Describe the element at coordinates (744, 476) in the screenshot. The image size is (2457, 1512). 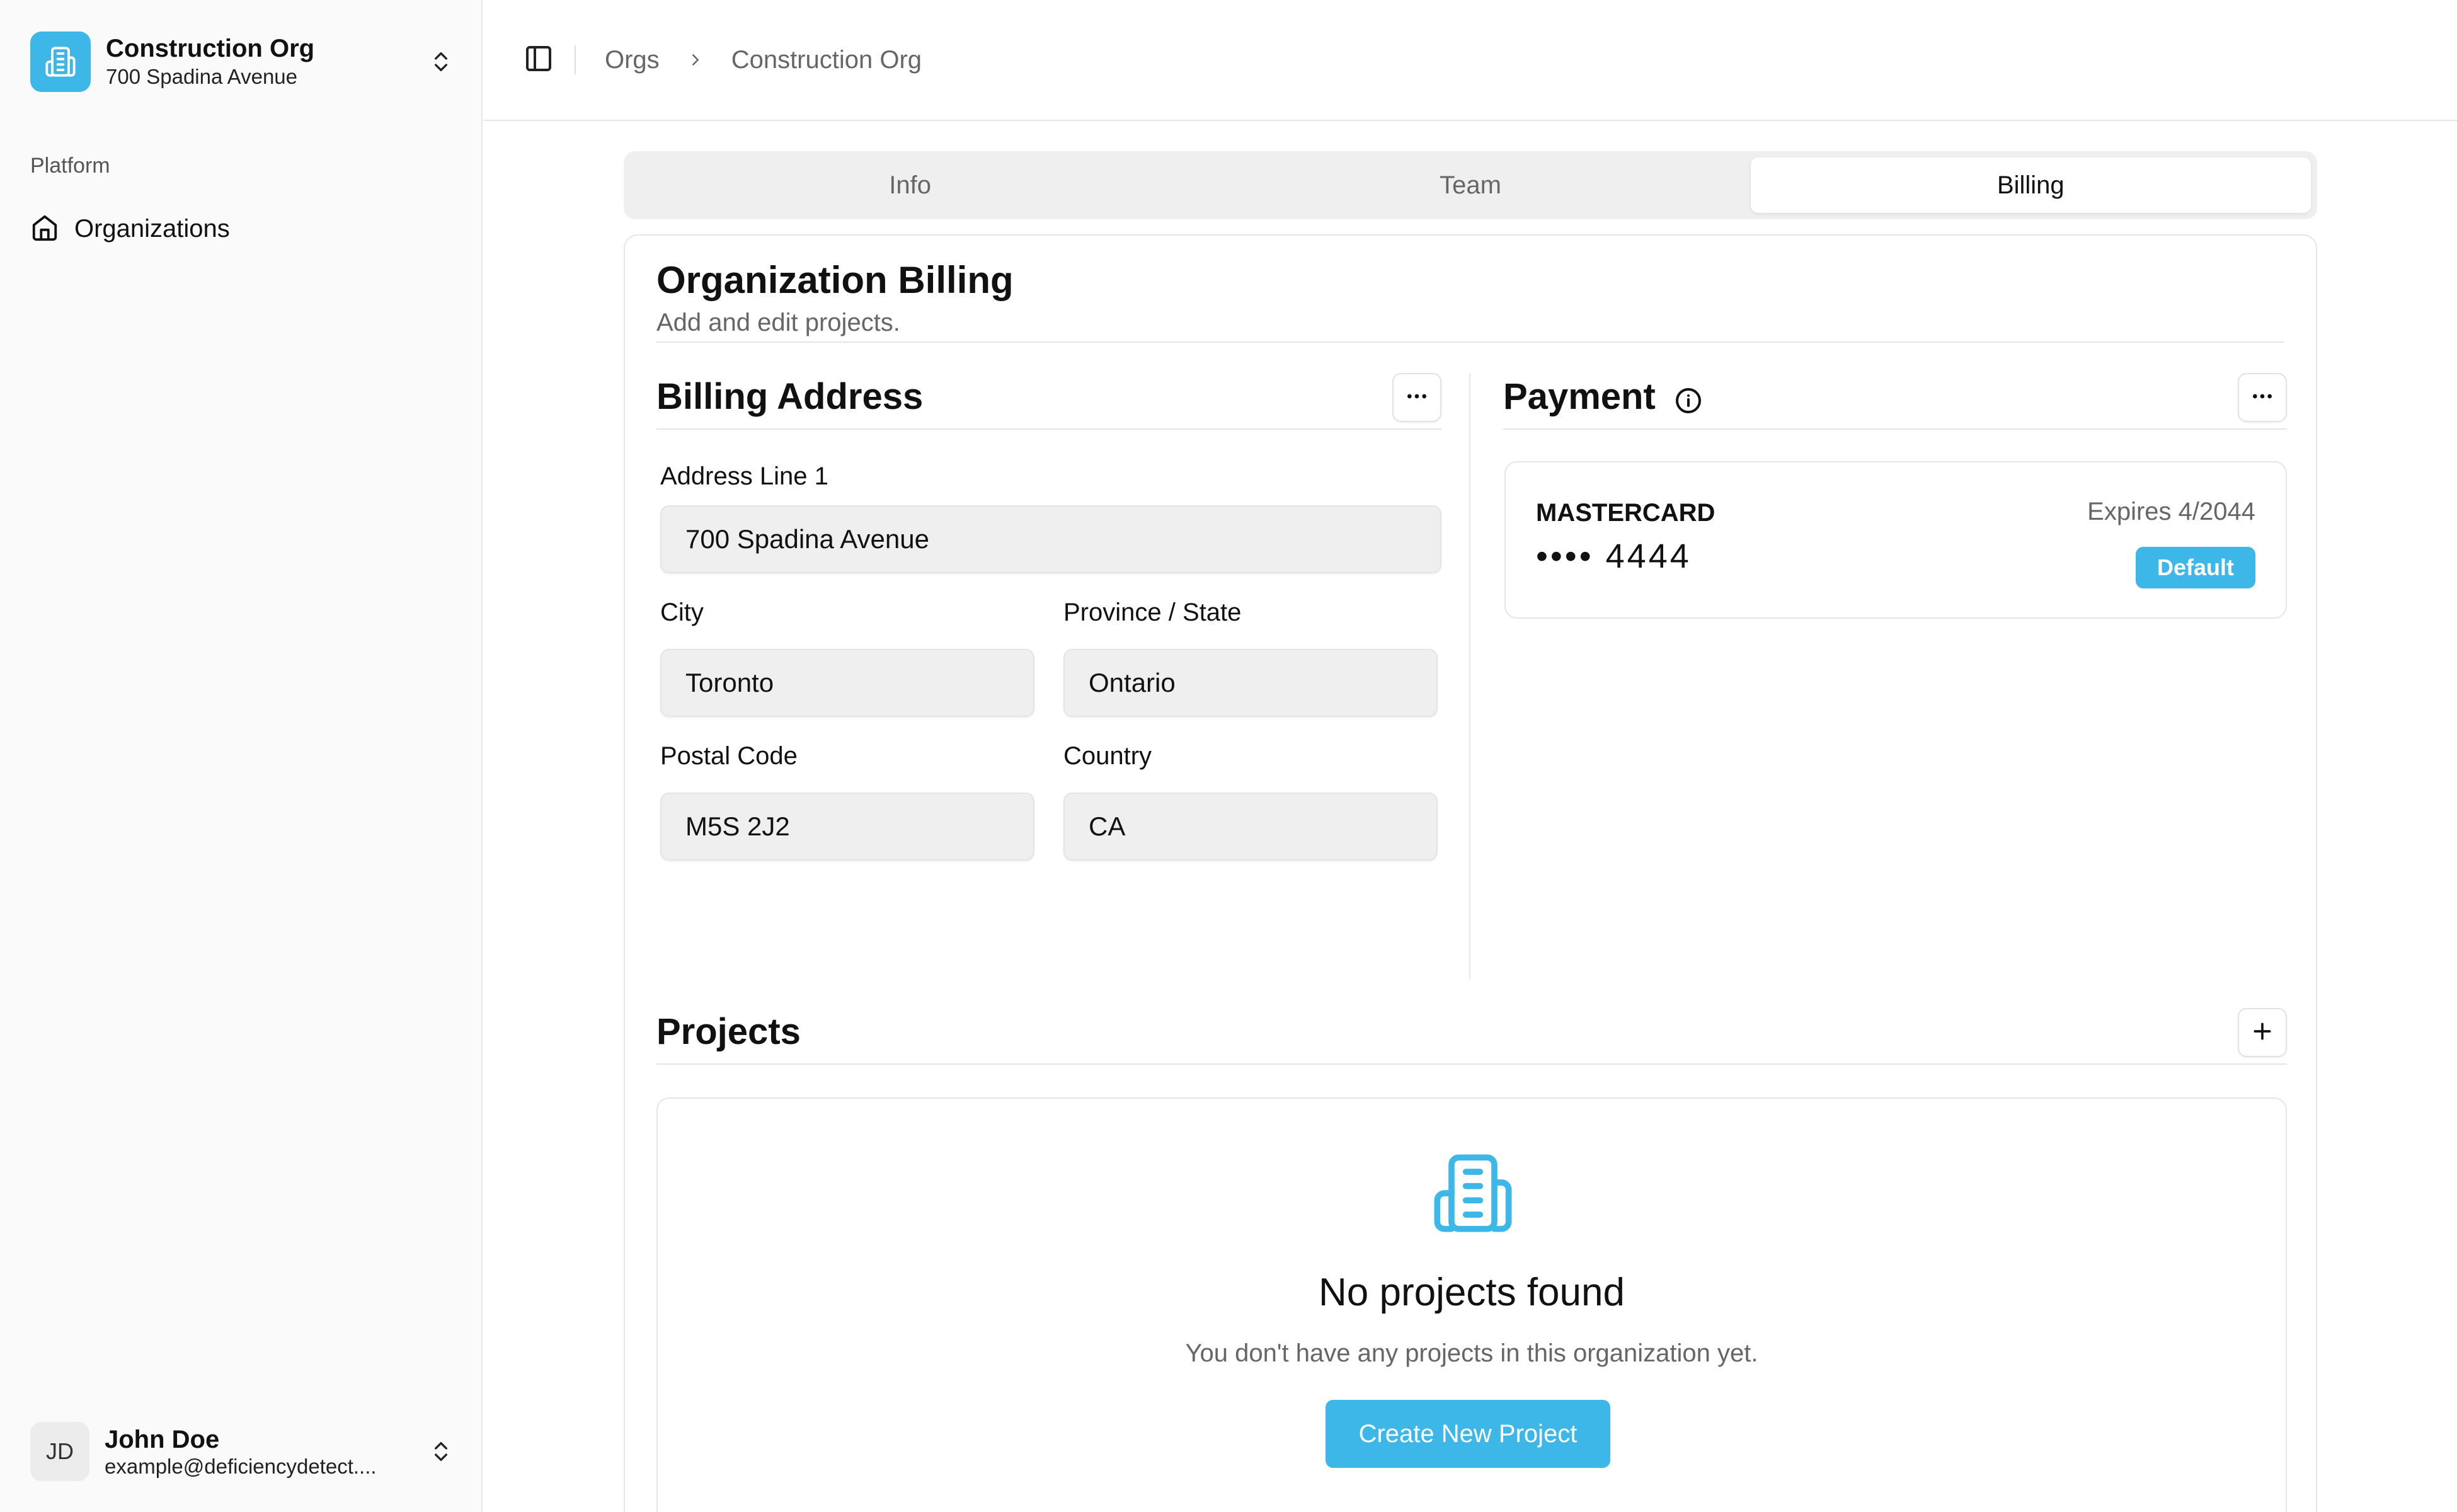
I see `address-line-1-label: Address Line 1` at that location.